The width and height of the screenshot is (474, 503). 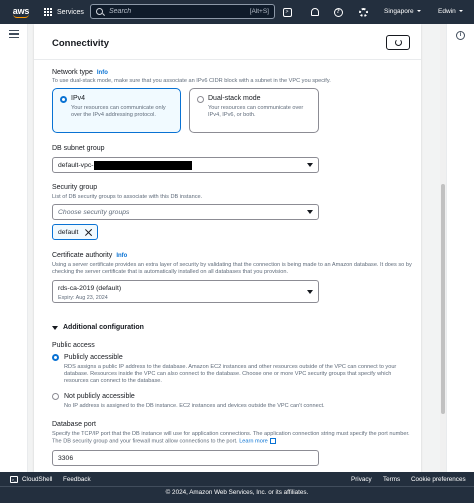 I want to click on user-label: Edwin, so click(x=447, y=11).